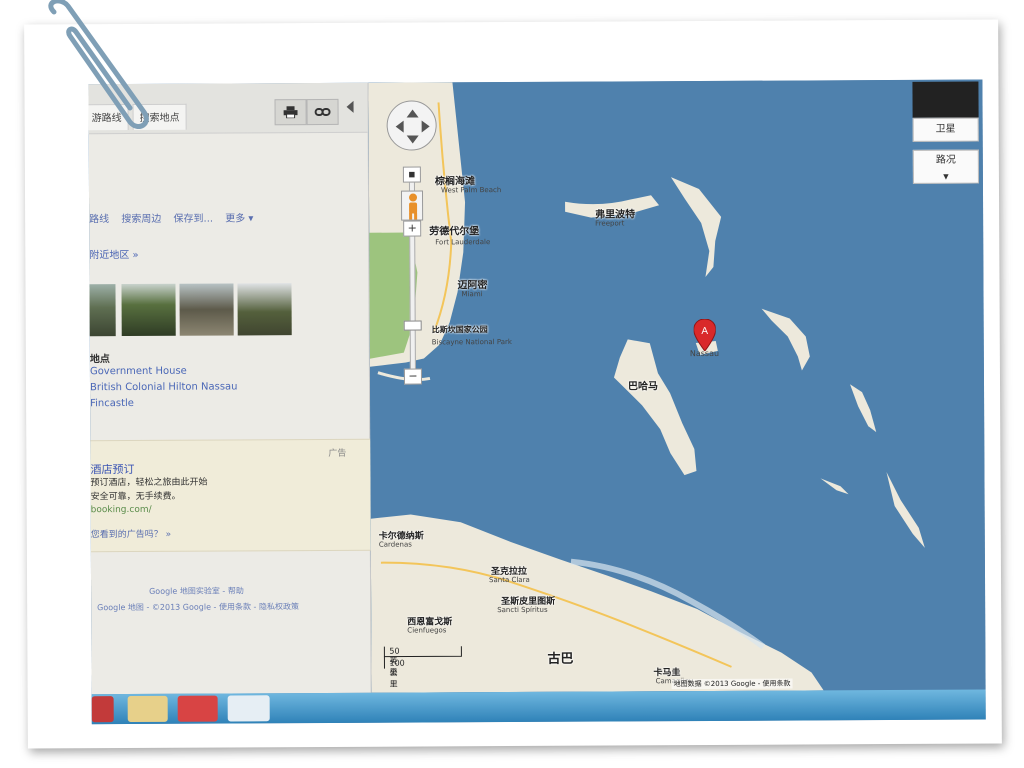 This screenshot has width=1024, height=768. What do you see at coordinates (397, 673) in the screenshot?
I see `scale-metric: 100 公里` at bounding box center [397, 673].